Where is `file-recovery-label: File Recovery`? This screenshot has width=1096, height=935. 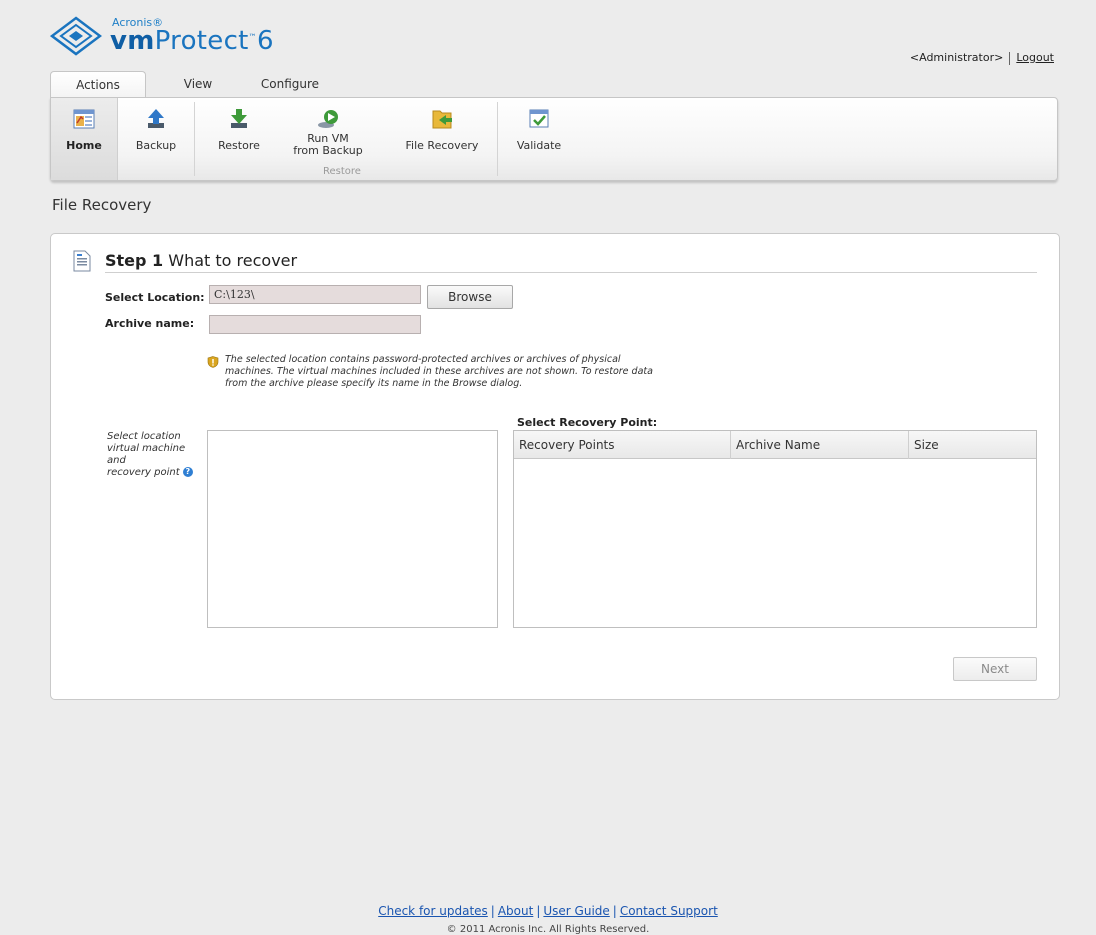 file-recovery-label: File Recovery is located at coordinates (442, 145).